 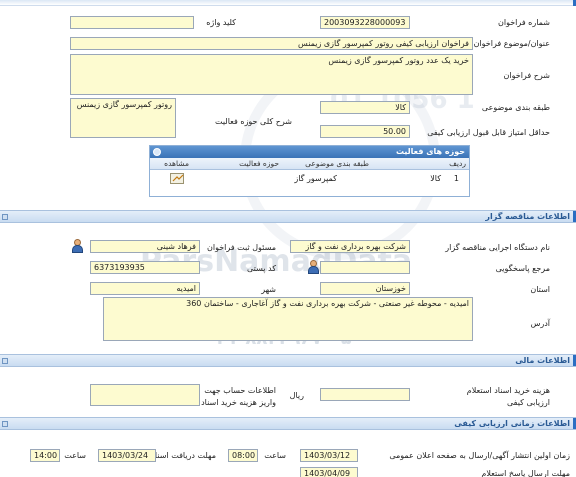 I want to click on activity-desc-label: شرح کلی حوزه فعالیت, so click(x=253, y=121).